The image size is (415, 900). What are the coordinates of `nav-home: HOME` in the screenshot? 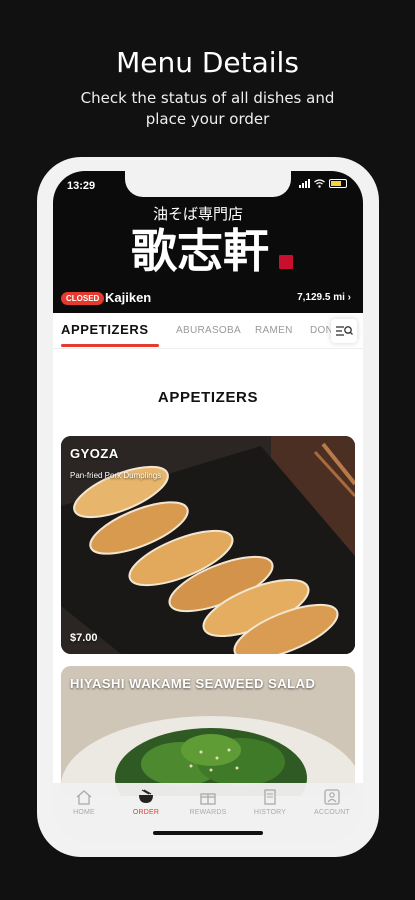 It's located at (84, 816).